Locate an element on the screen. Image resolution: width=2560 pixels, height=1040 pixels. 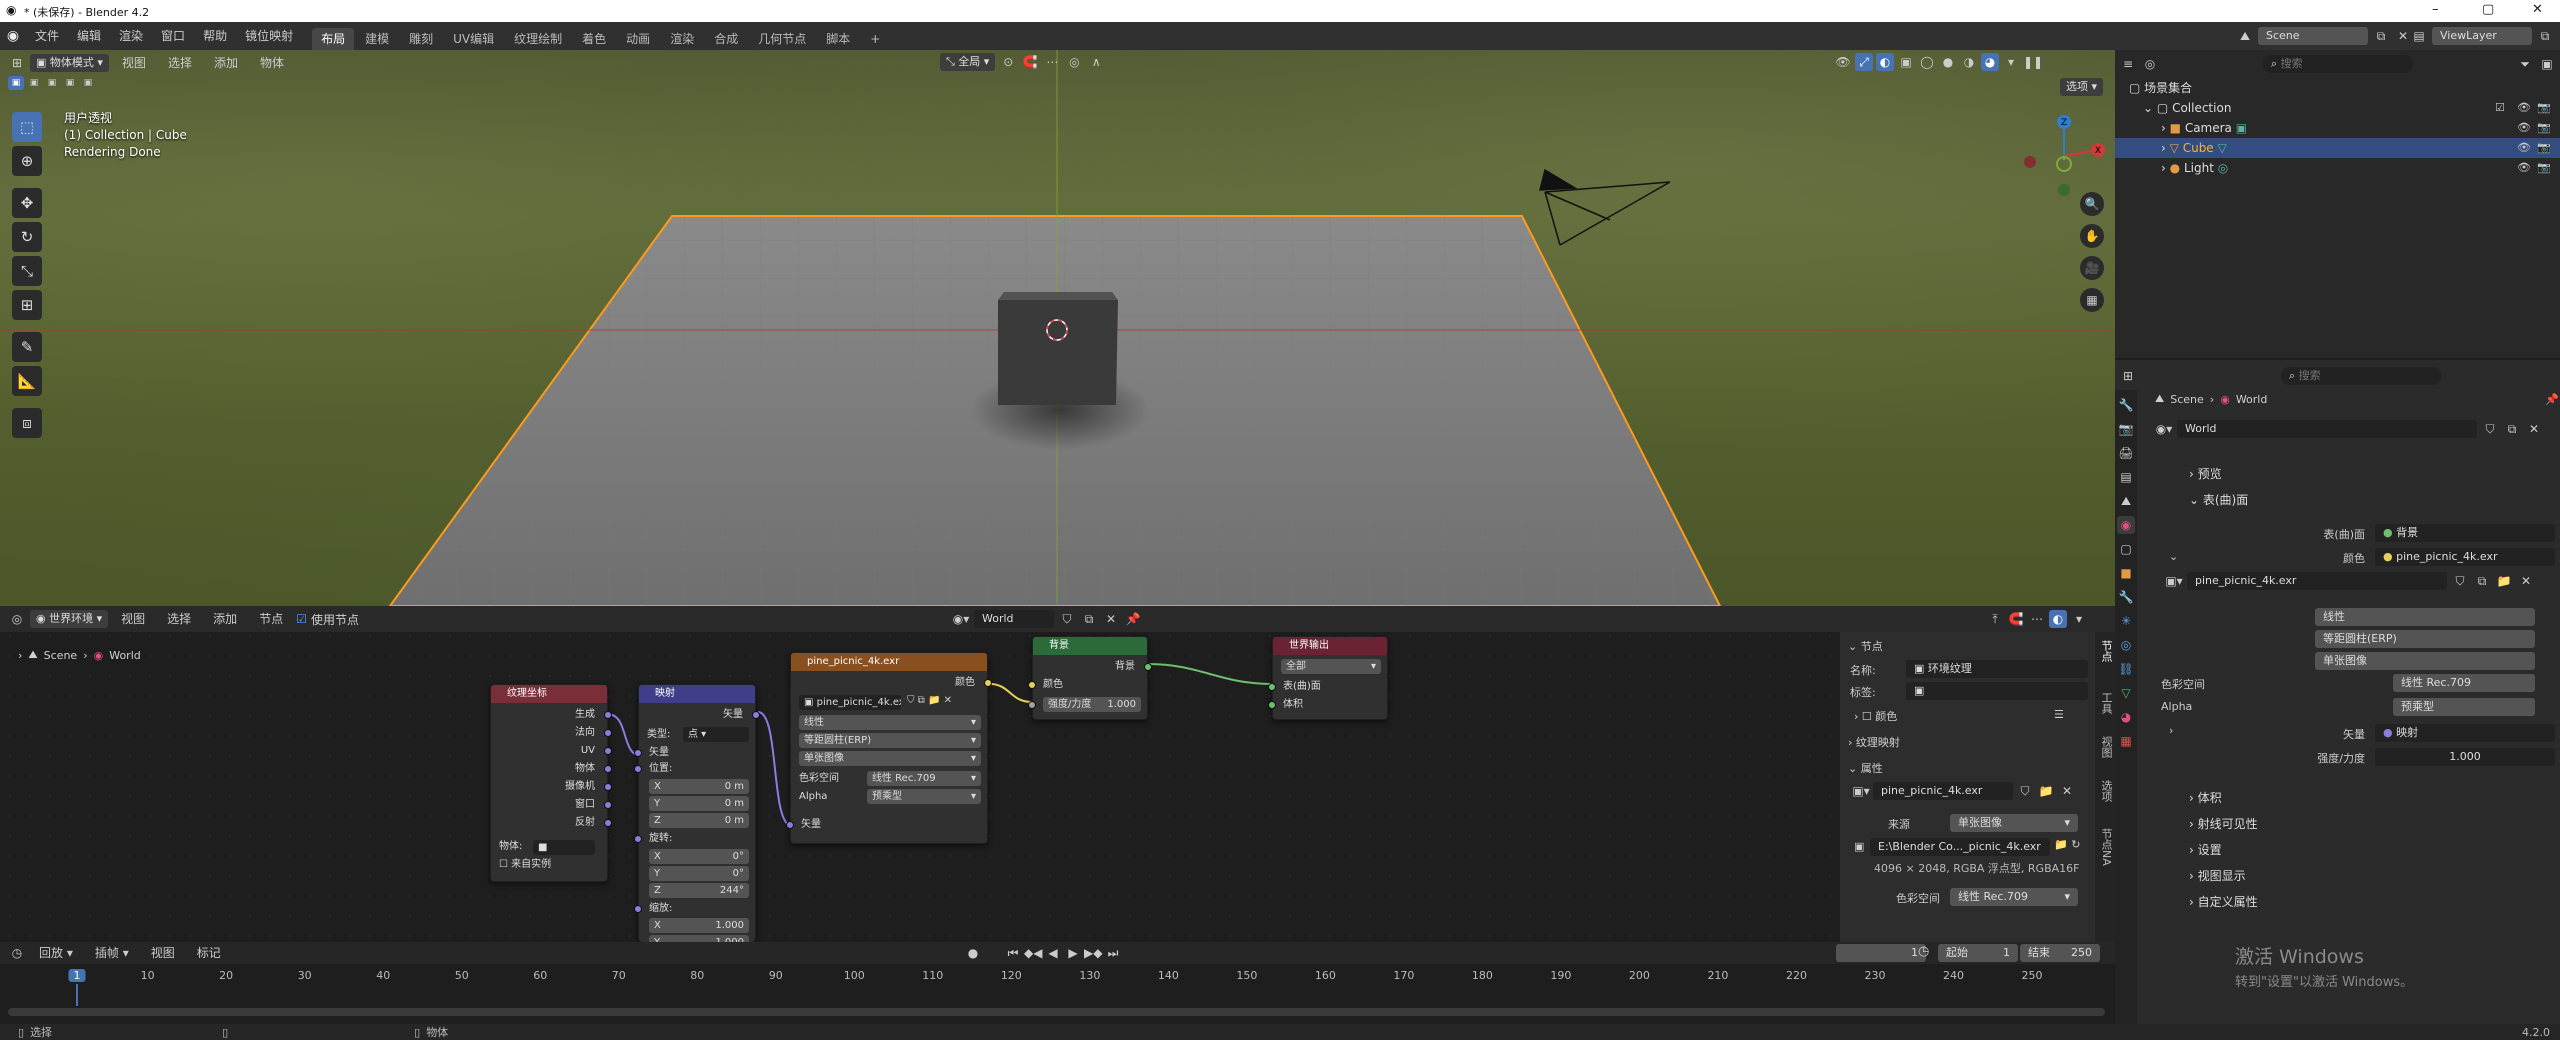
jump-end-icon: ⏭ is located at coordinates (1113, 953).